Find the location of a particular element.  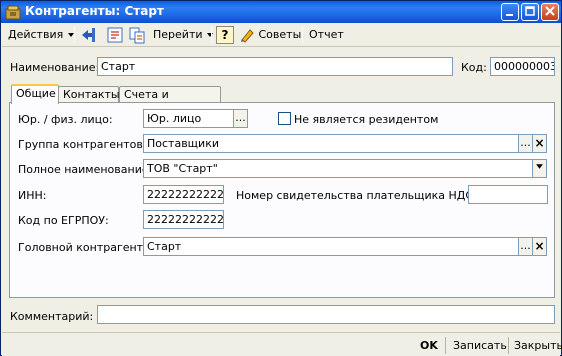

parent-label: Головной контрагент: is located at coordinates (82, 247).